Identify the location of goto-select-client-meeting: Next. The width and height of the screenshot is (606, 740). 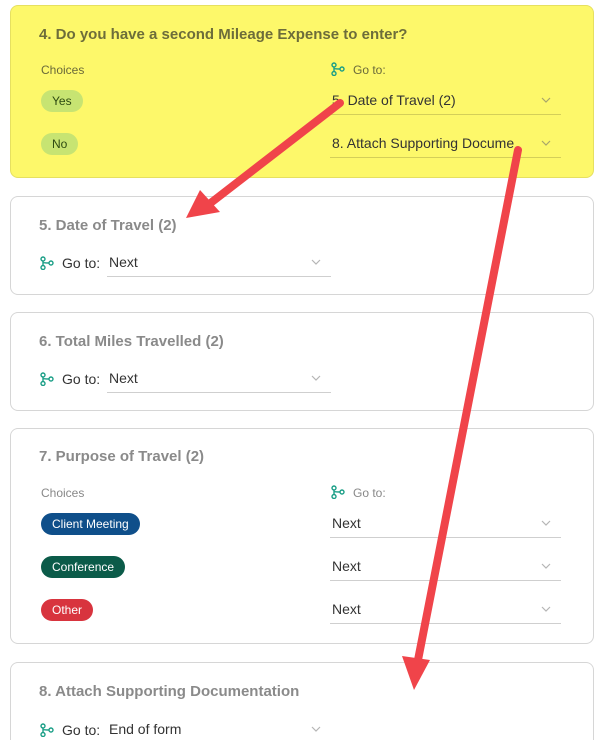
(445, 524).